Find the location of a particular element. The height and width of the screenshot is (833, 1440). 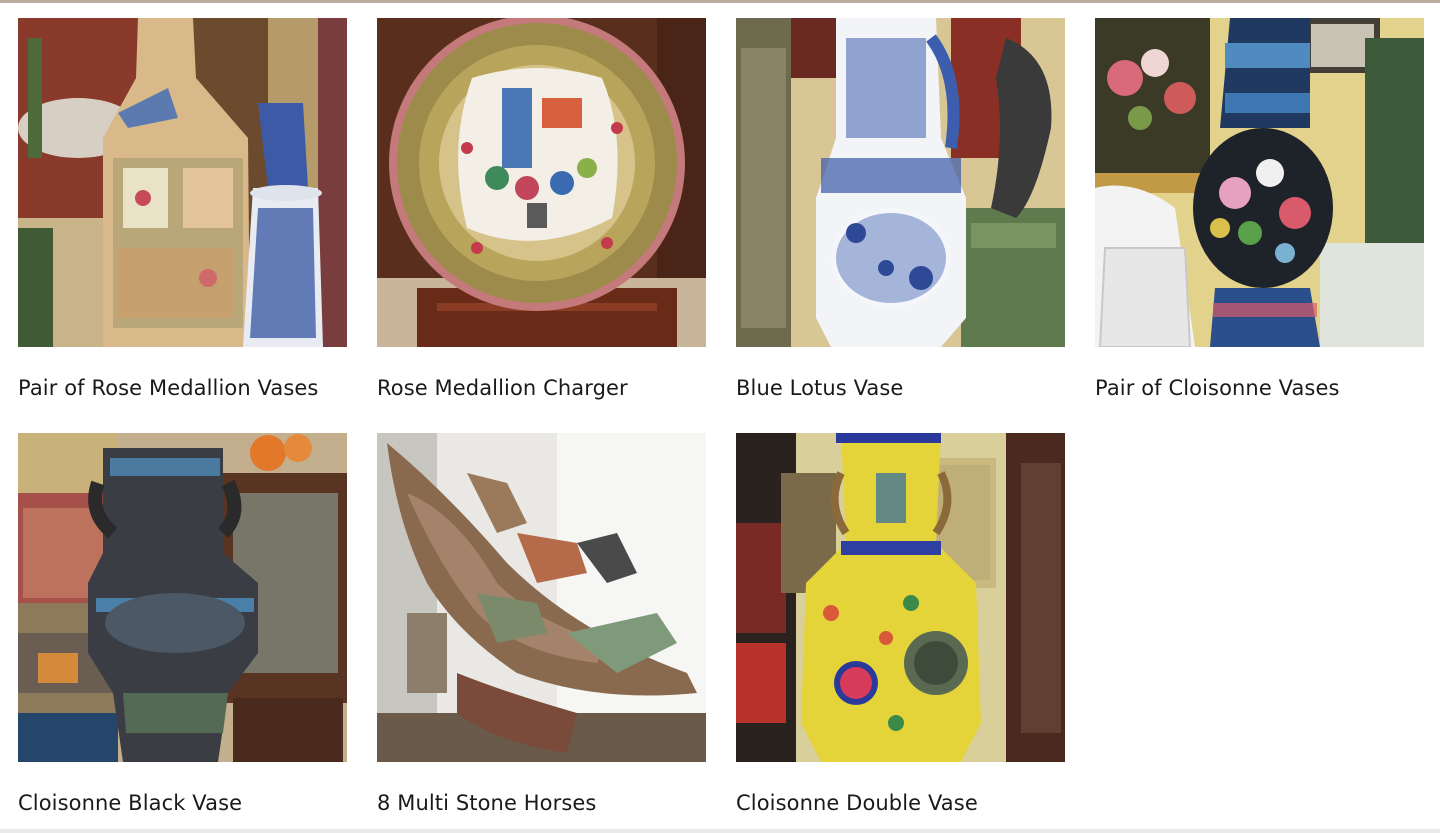

item-title: 8 Multi Stone Horses is located at coordinates (541, 803).